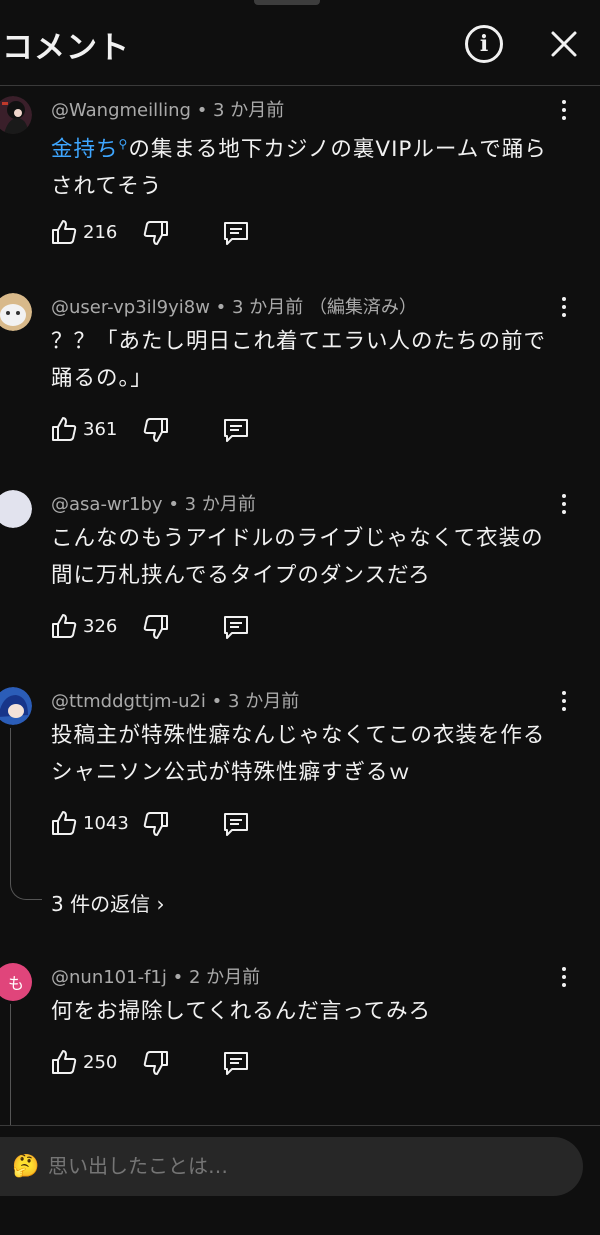  I want to click on close-icon, so click(564, 44).